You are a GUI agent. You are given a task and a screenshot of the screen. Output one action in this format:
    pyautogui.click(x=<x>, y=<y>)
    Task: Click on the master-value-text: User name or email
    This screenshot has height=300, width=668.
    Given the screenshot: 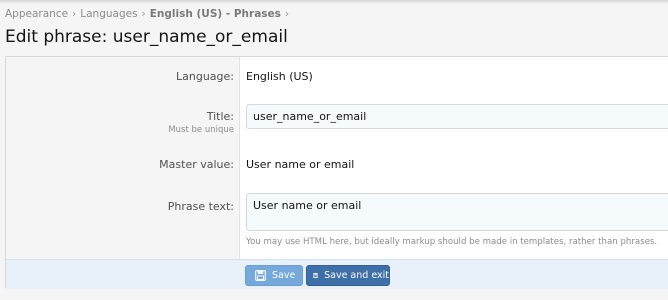 What is the action you would take?
    pyautogui.click(x=300, y=164)
    